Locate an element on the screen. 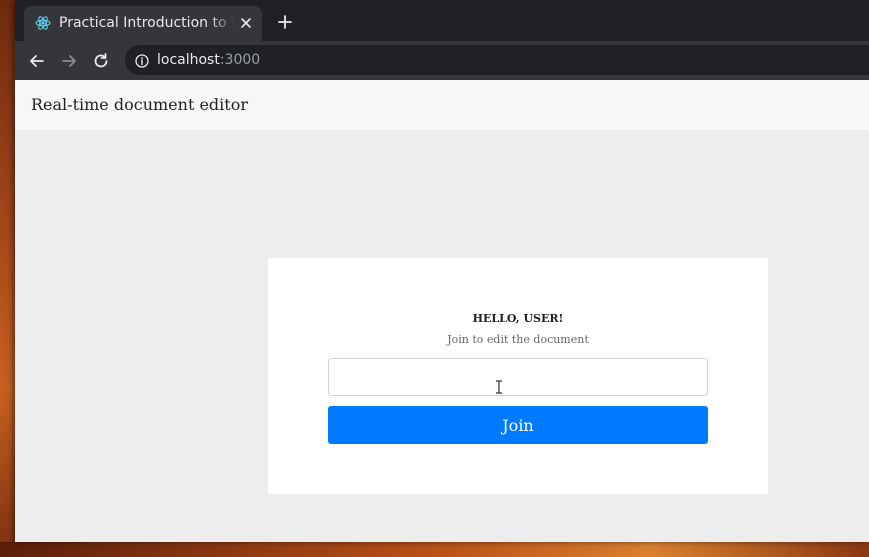  url-text: localhost:3000 is located at coordinates (208, 60).